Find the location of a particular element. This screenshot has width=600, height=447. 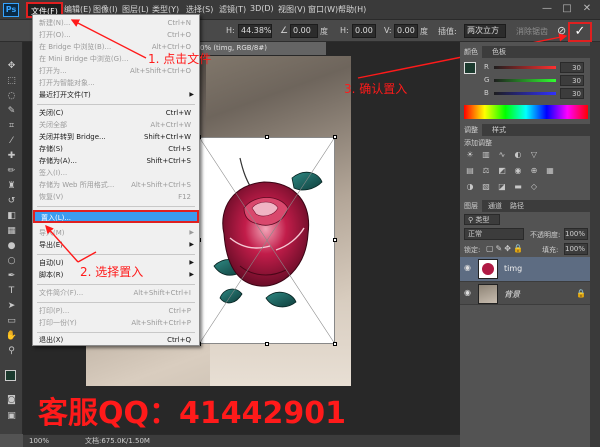

red-value: 30 is located at coordinates (572, 67).